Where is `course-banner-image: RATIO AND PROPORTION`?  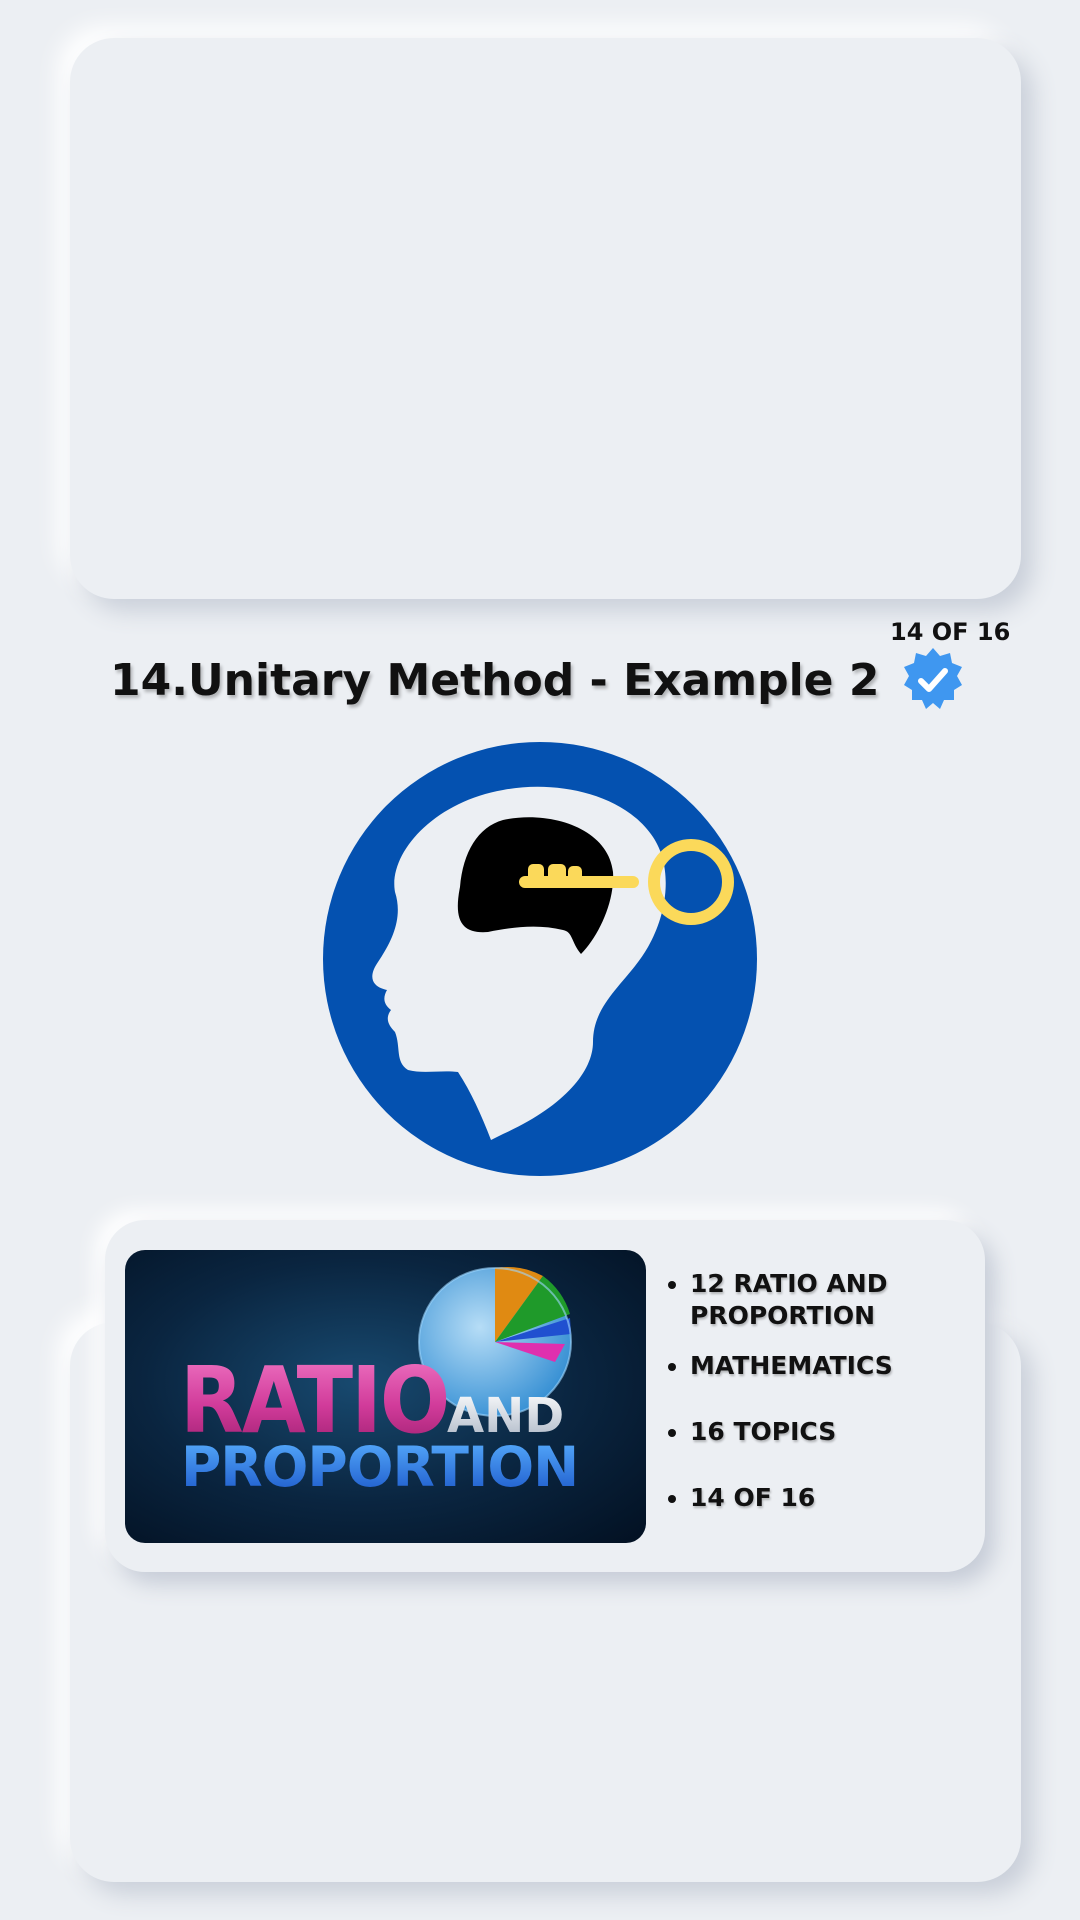 course-banner-image: RATIO AND PROPORTION is located at coordinates (385, 1396).